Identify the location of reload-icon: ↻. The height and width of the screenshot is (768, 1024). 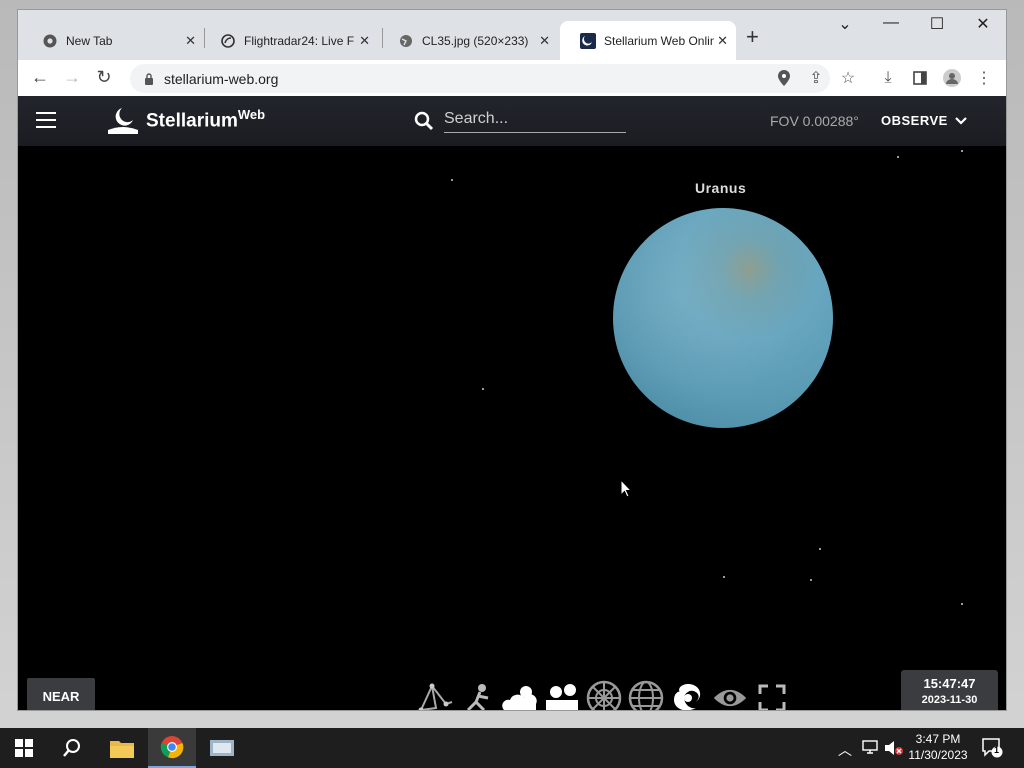
(104, 77).